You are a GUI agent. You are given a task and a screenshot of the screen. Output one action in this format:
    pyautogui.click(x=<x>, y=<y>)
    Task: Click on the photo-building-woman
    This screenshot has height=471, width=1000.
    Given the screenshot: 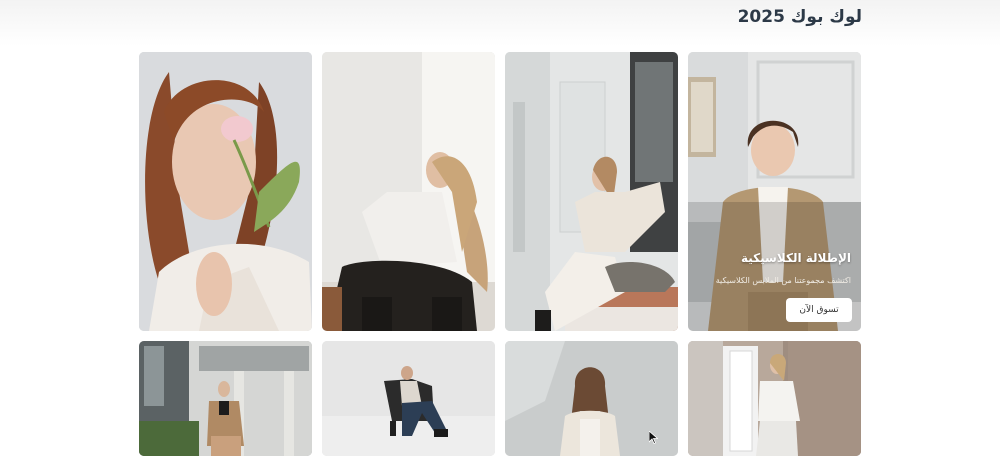 What is the action you would take?
    pyautogui.click(x=225, y=398)
    